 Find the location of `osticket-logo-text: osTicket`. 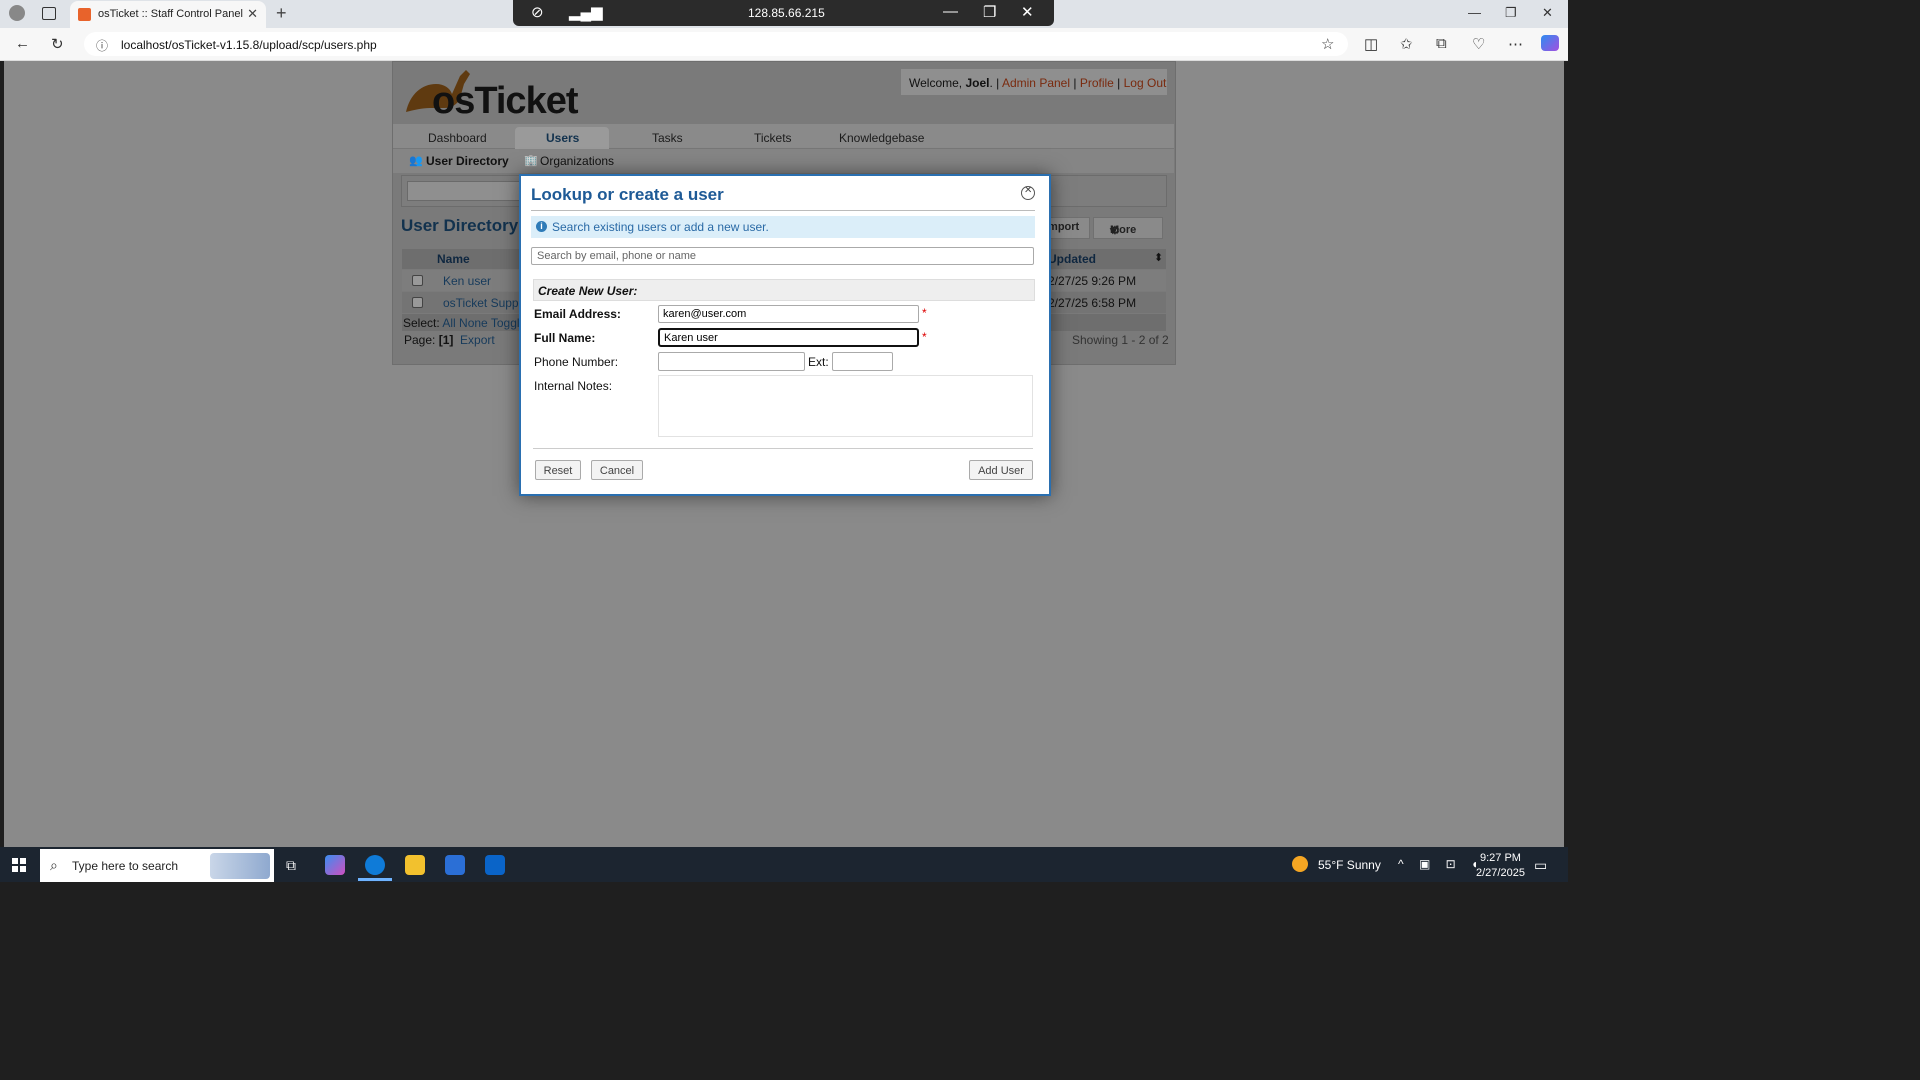

osticket-logo-text: osTicket is located at coordinates (505, 101).